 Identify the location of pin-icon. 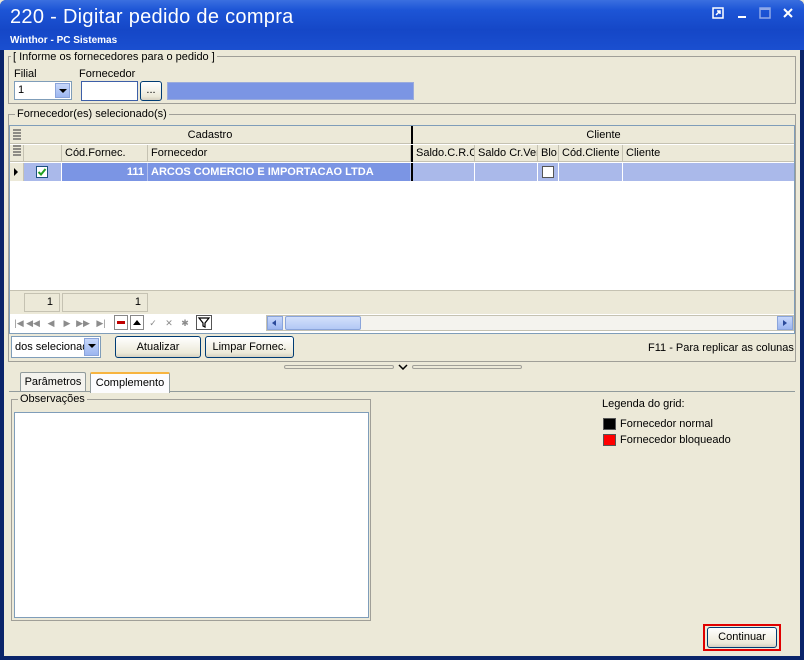
(718, 15).